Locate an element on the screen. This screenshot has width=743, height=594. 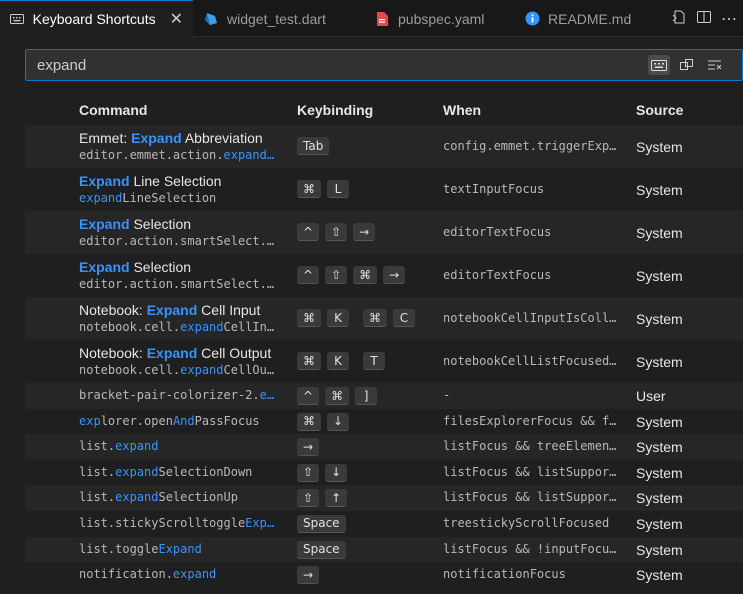
command-id-prefix: list.stickyScrolltoggle is located at coordinates (162, 522).